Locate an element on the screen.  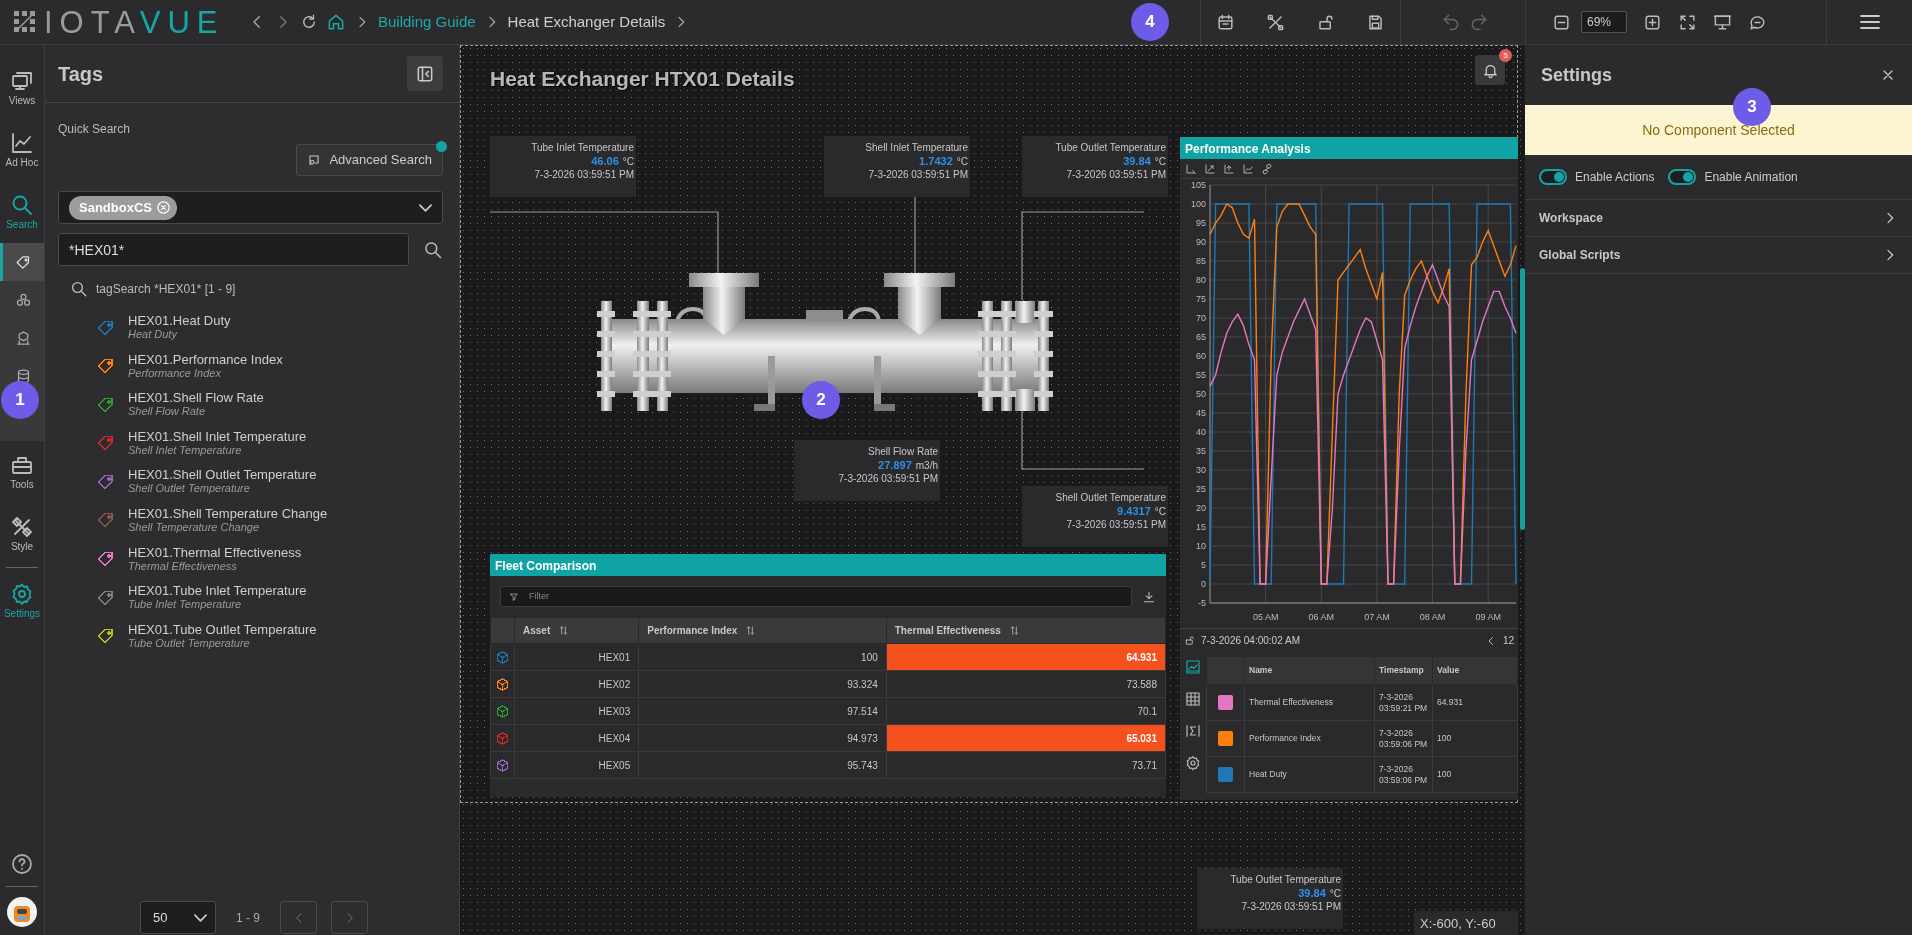
tag-name: HEX01.Tube Outlet Temperature is located at coordinates (222, 629).